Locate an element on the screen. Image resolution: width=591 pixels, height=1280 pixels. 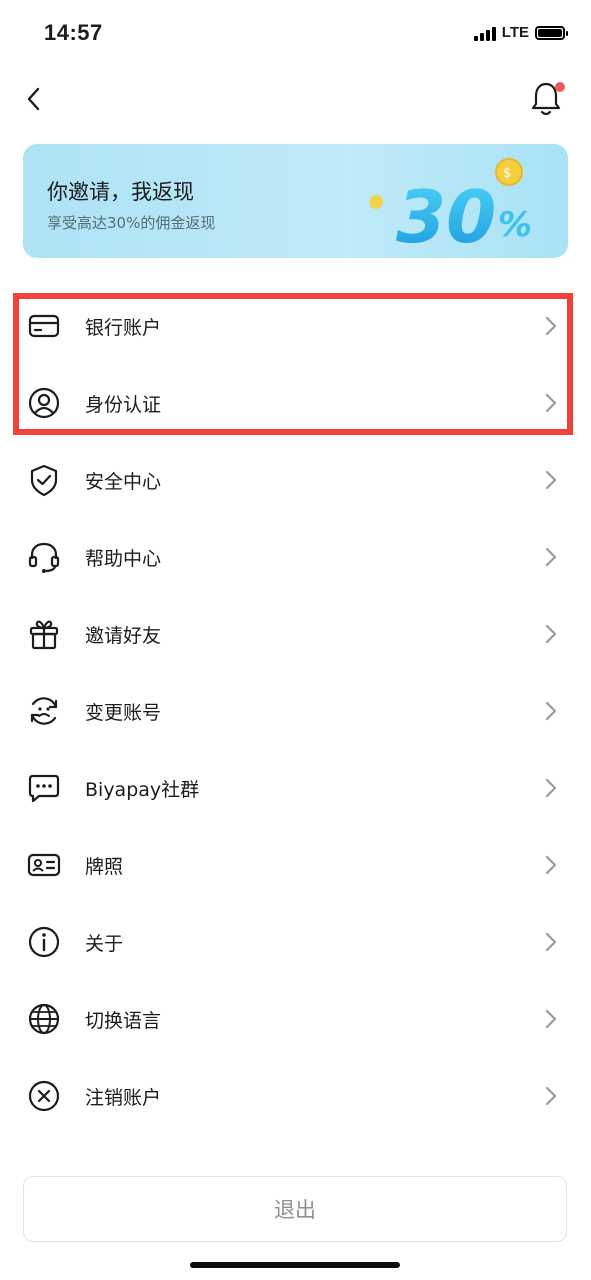
invite-banner: 你邀请，我返现 享受高达30%的佣金返现 $ 30 % is located at coordinates (295, 201).